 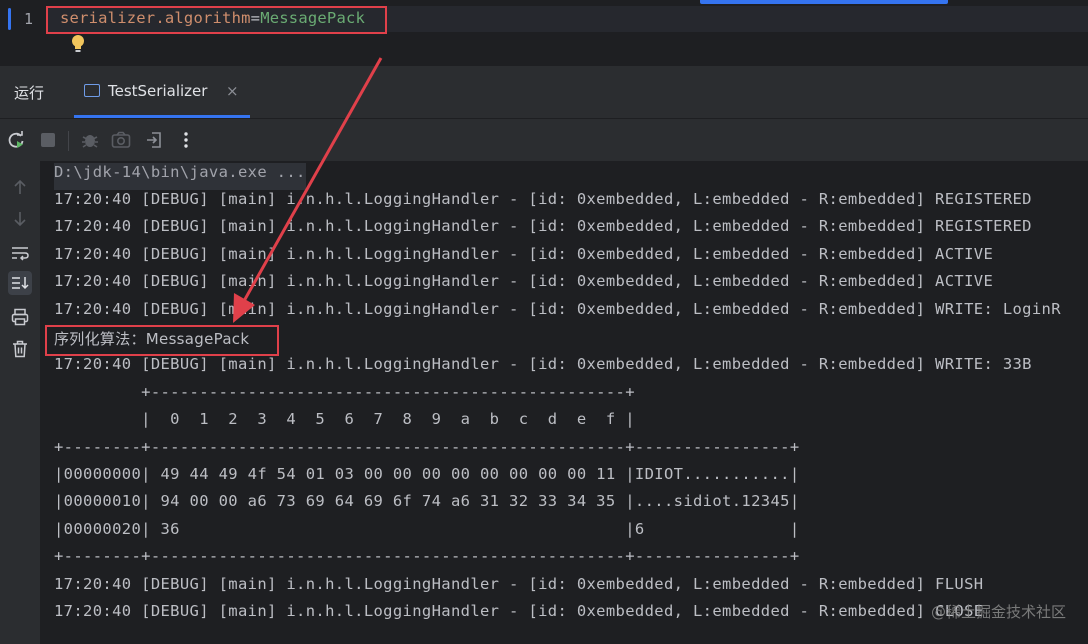 I want to click on soft-wrap-icon, so click(x=20, y=253).